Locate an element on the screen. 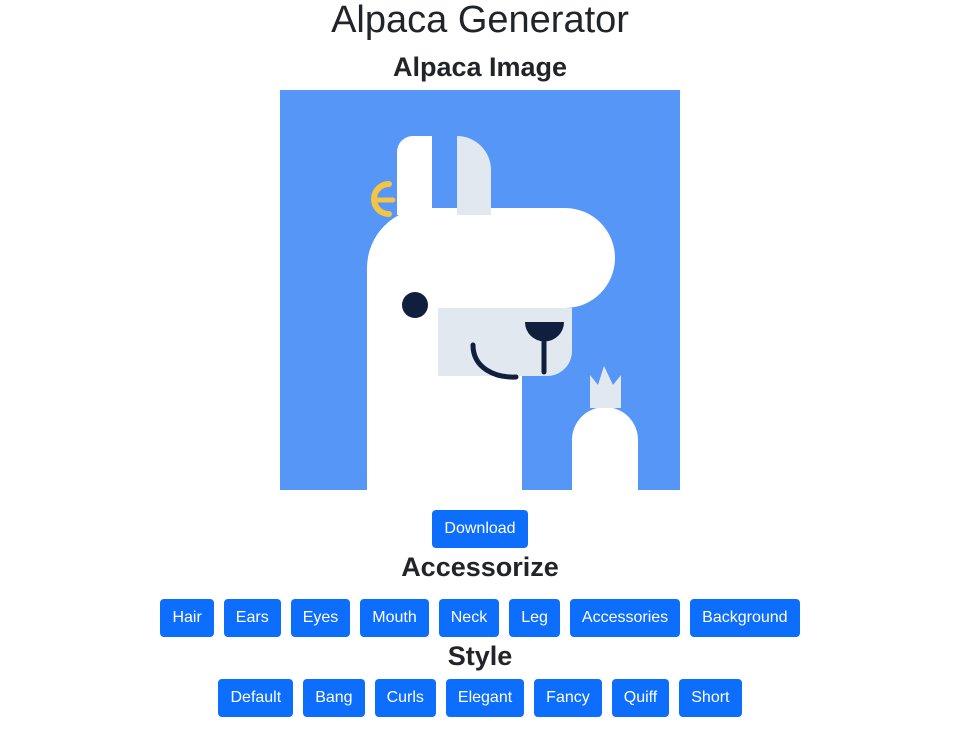  download-row: Download is located at coordinates (480, 529).